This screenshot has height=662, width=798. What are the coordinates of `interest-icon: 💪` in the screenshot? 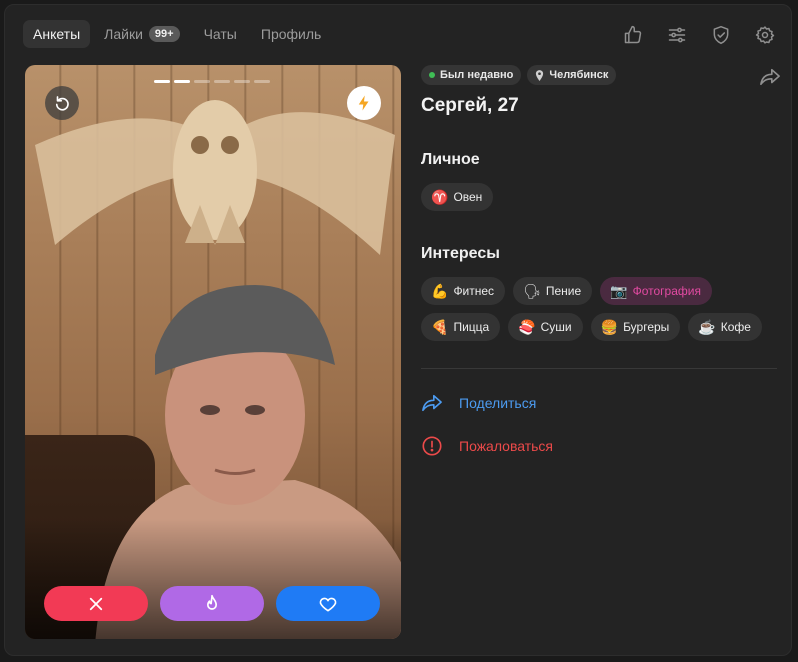 It's located at (440, 290).